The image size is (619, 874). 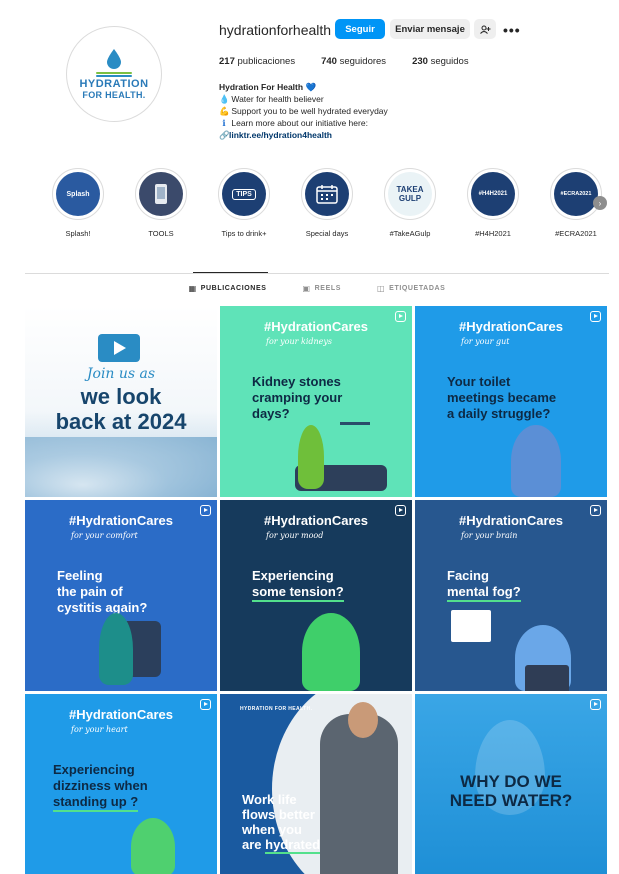 I want to click on post-headline-line: standing up ?, so click(x=100, y=803).